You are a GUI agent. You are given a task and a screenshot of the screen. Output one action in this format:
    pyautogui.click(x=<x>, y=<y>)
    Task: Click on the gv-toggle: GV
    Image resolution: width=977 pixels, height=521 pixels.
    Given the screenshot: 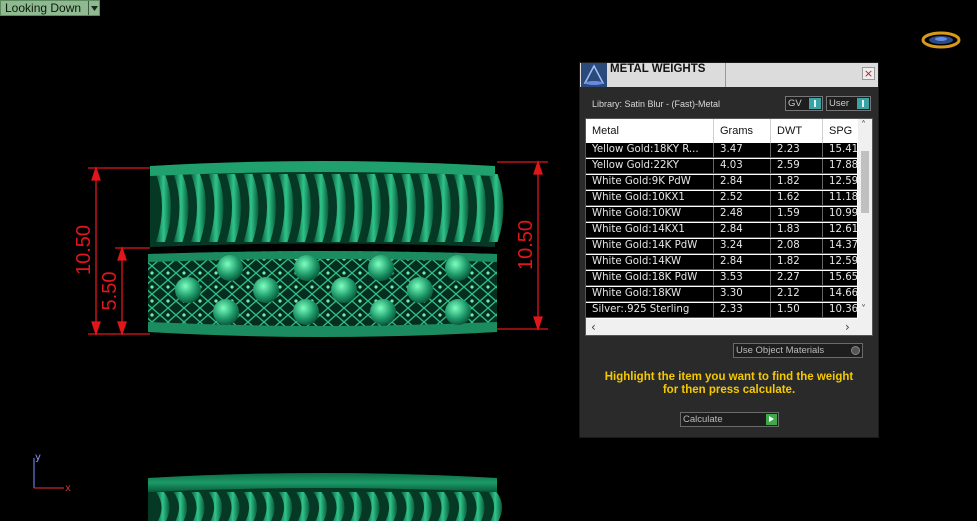 What is the action you would take?
    pyautogui.click(x=804, y=103)
    